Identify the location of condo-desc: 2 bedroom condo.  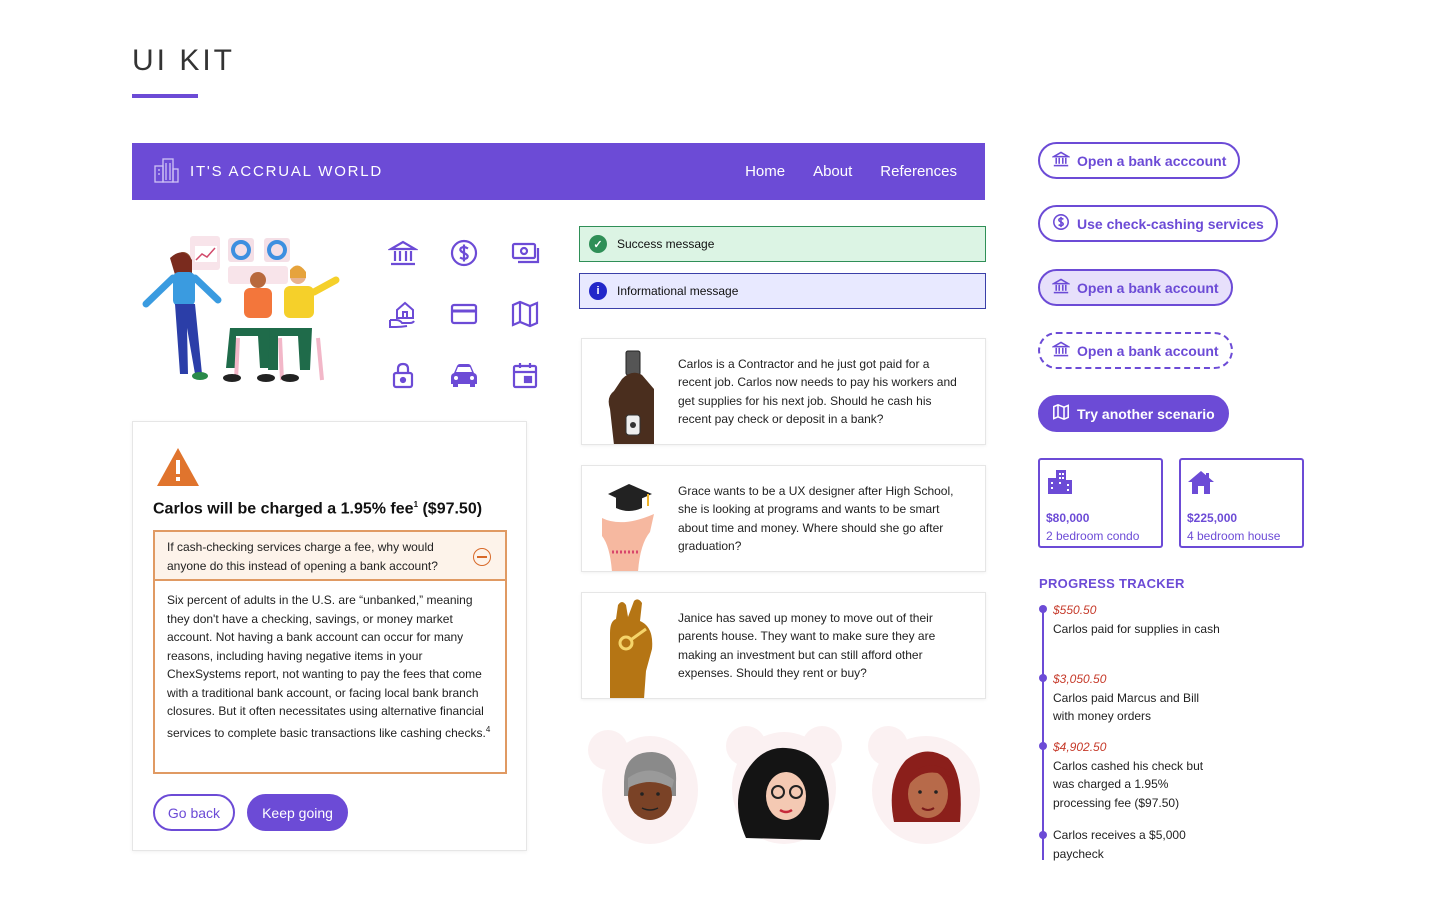
(1093, 536).